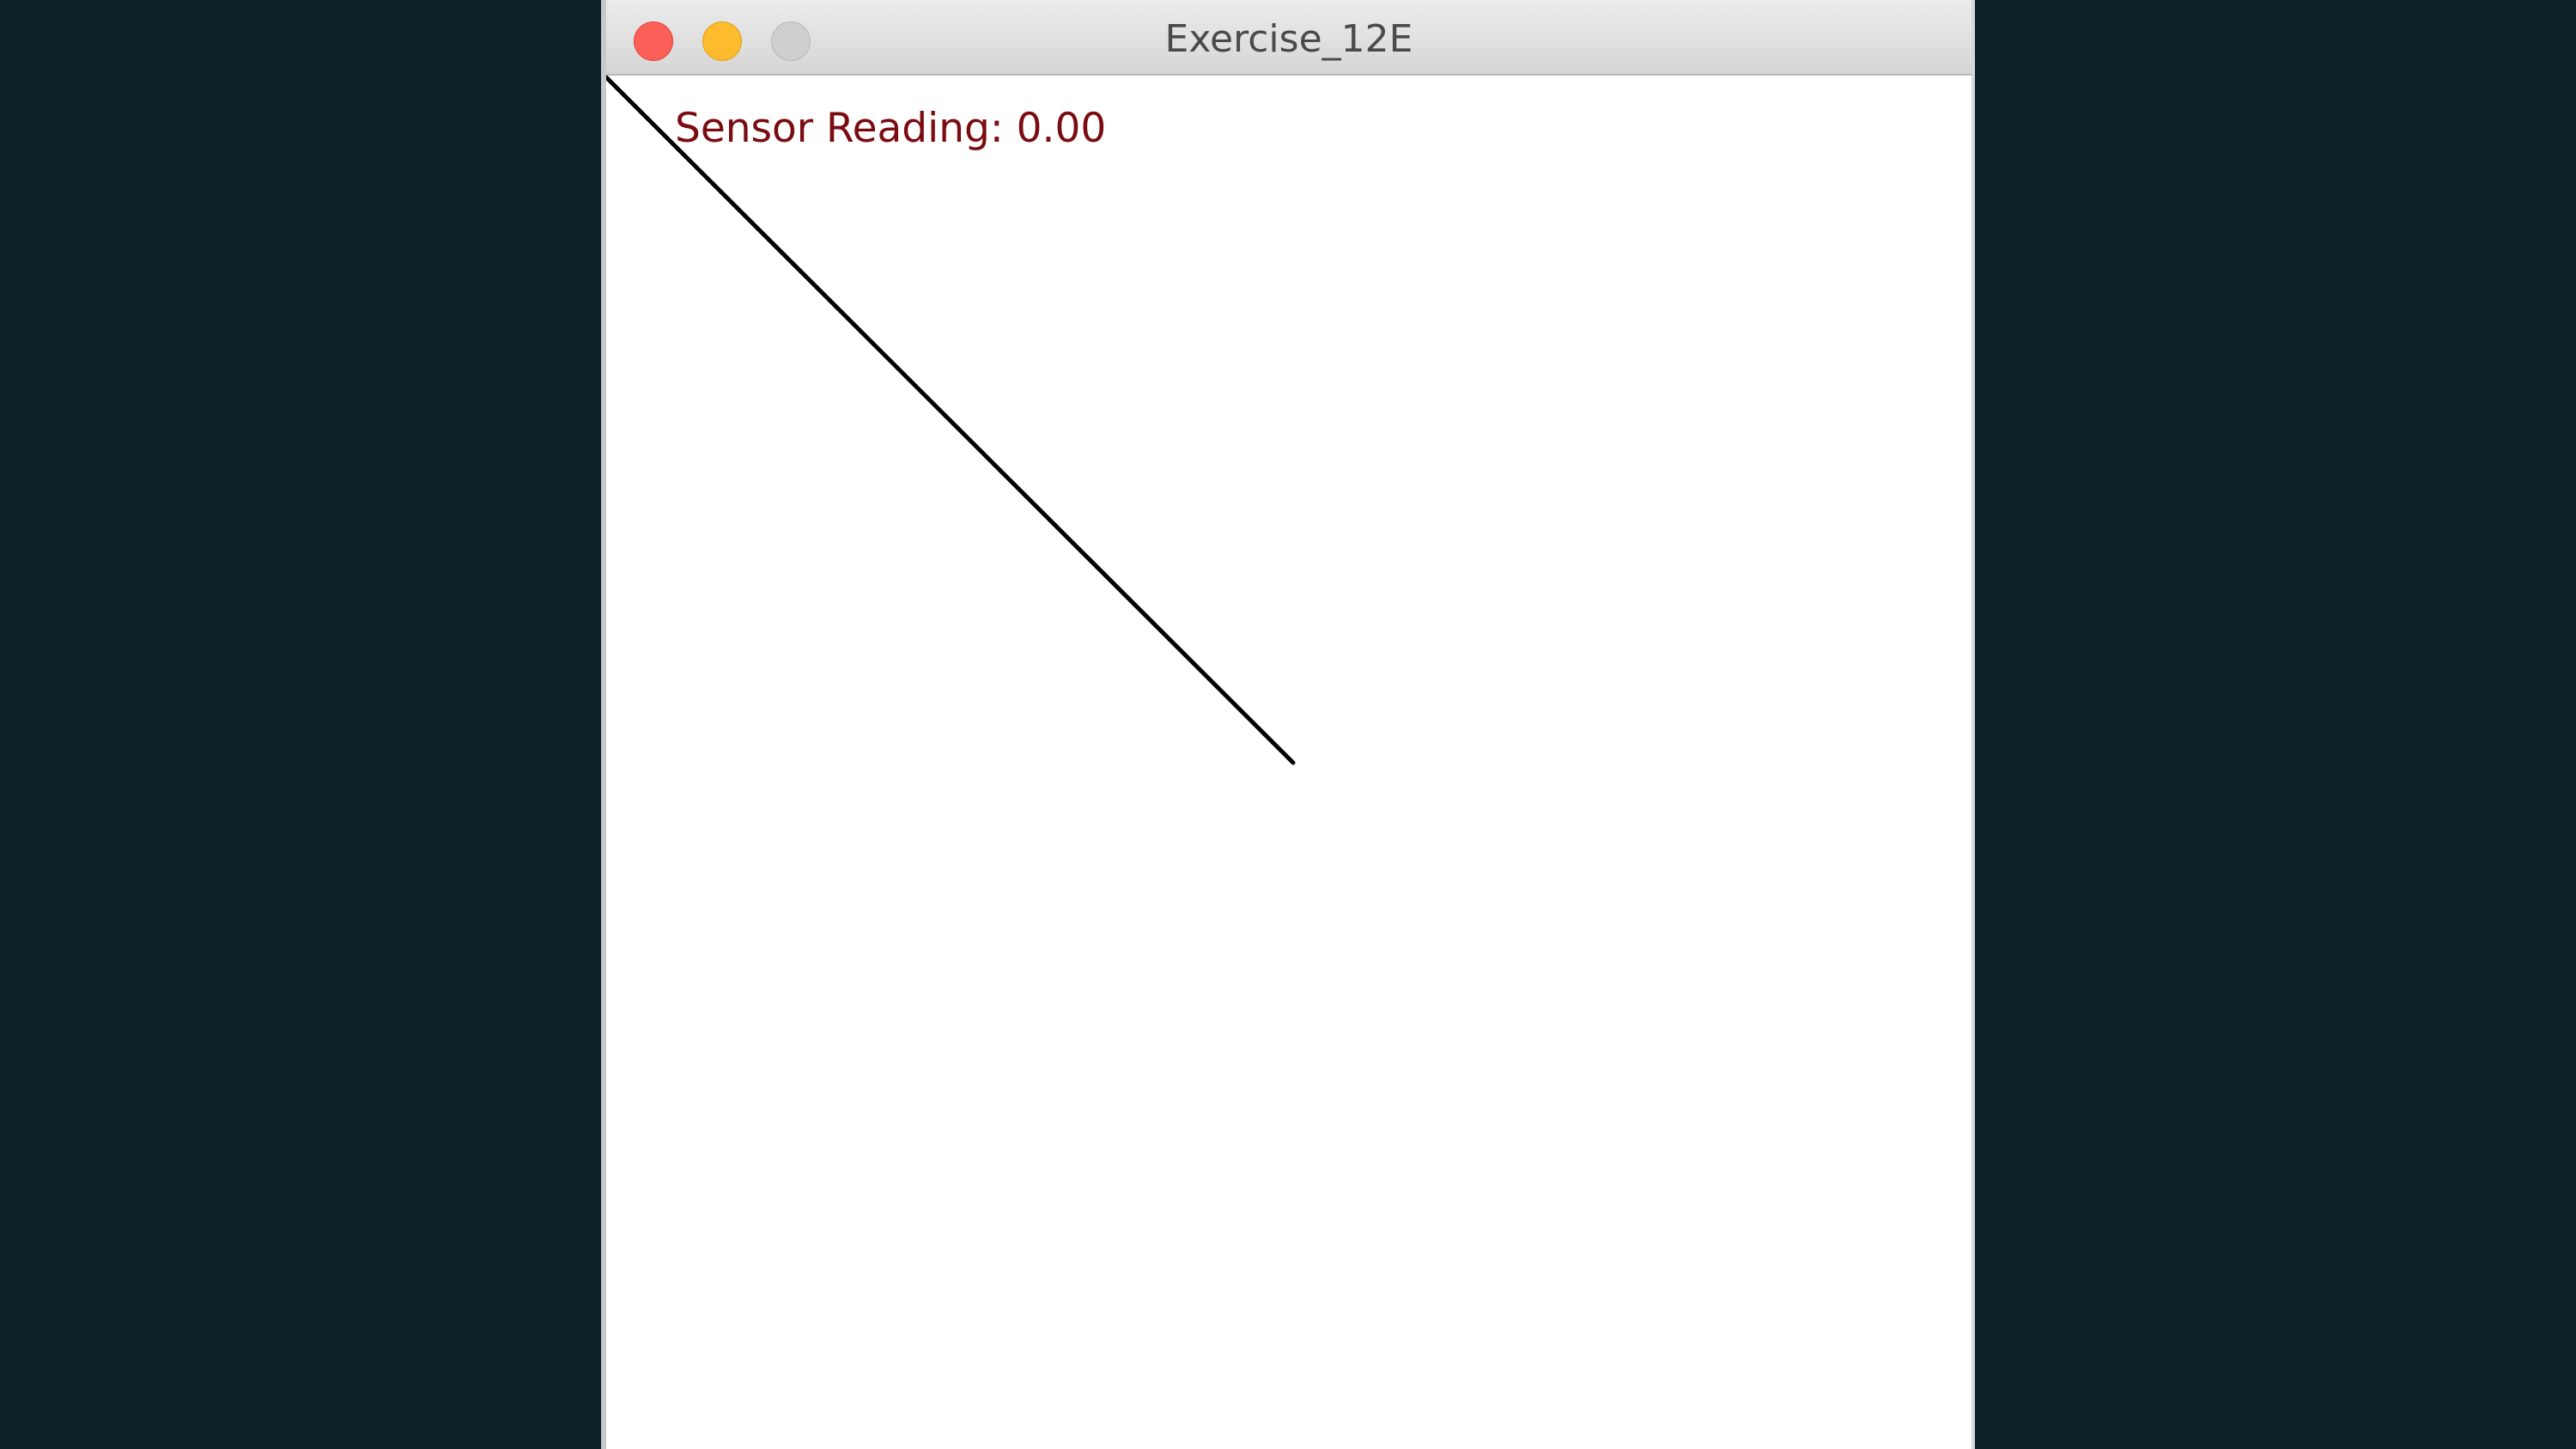 Image resolution: width=2576 pixels, height=1449 pixels. I want to click on sensor-reading-text: Sensor Reading: 0.00, so click(891, 128).